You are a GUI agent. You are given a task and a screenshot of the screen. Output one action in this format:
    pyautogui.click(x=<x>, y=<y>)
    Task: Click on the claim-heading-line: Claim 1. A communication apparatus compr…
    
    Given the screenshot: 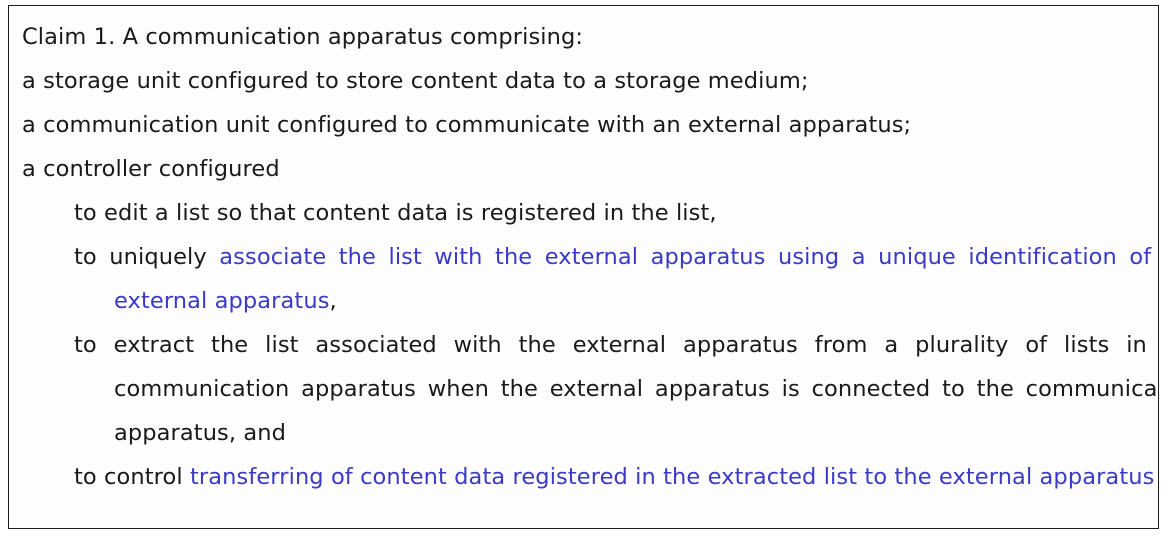 What is the action you would take?
    pyautogui.click(x=303, y=37)
    